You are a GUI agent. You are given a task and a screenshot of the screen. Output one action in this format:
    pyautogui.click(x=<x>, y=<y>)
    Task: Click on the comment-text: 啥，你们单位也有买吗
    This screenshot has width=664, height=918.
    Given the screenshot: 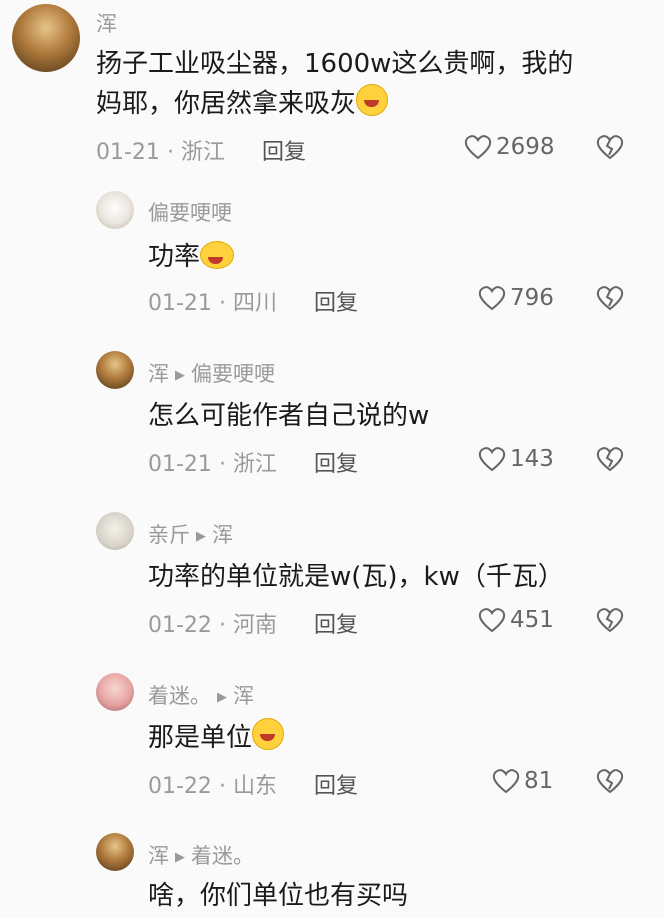 What is the action you would take?
    pyautogui.click(x=278, y=896)
    